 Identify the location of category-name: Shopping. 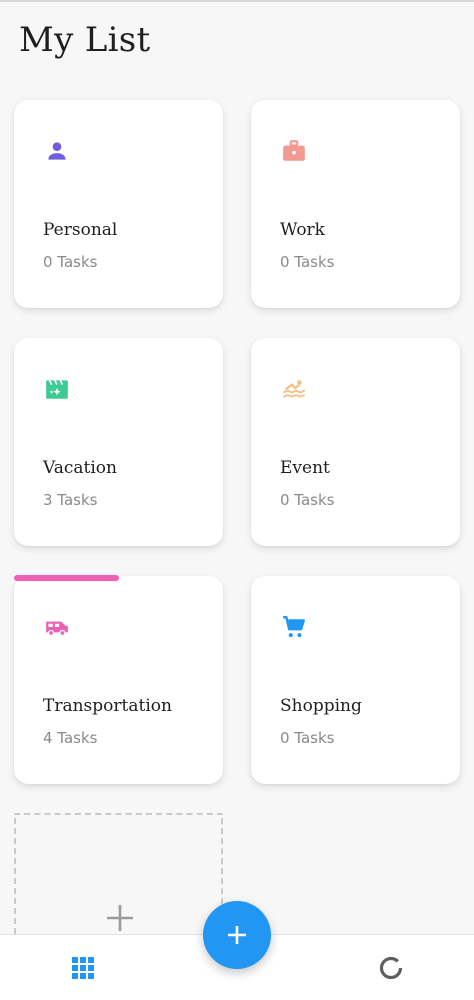
(321, 706).